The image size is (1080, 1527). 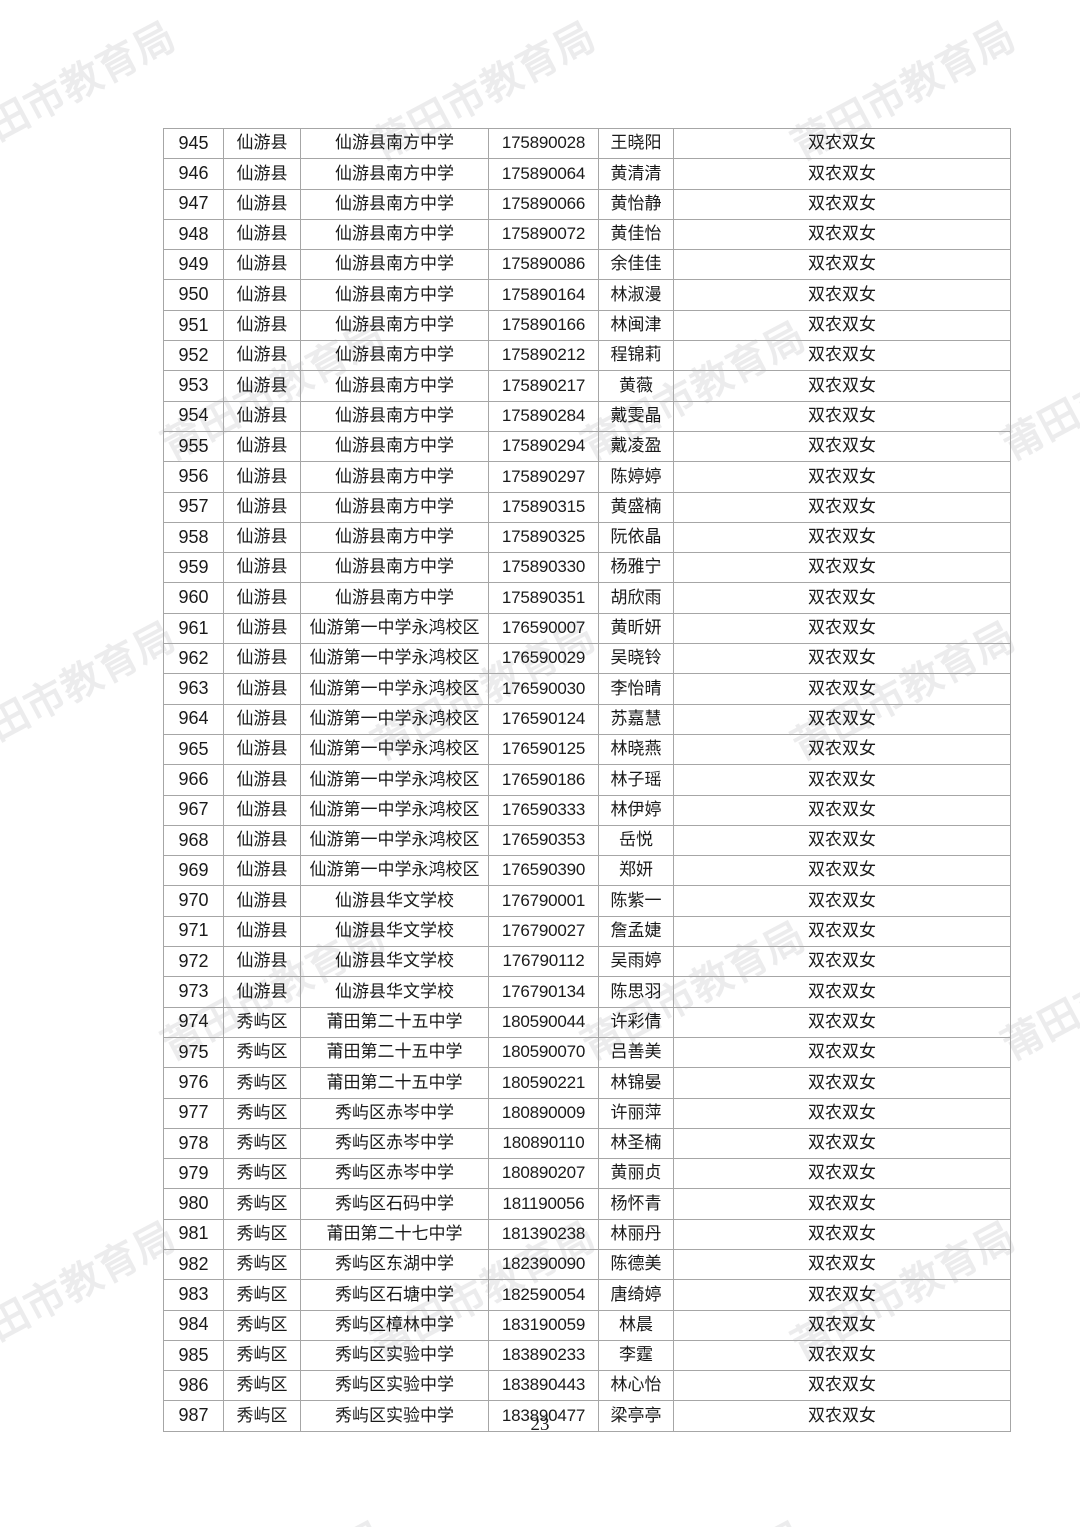 What do you see at coordinates (543, 416) in the screenshot?
I see `cell-exam-id: 175890284` at bounding box center [543, 416].